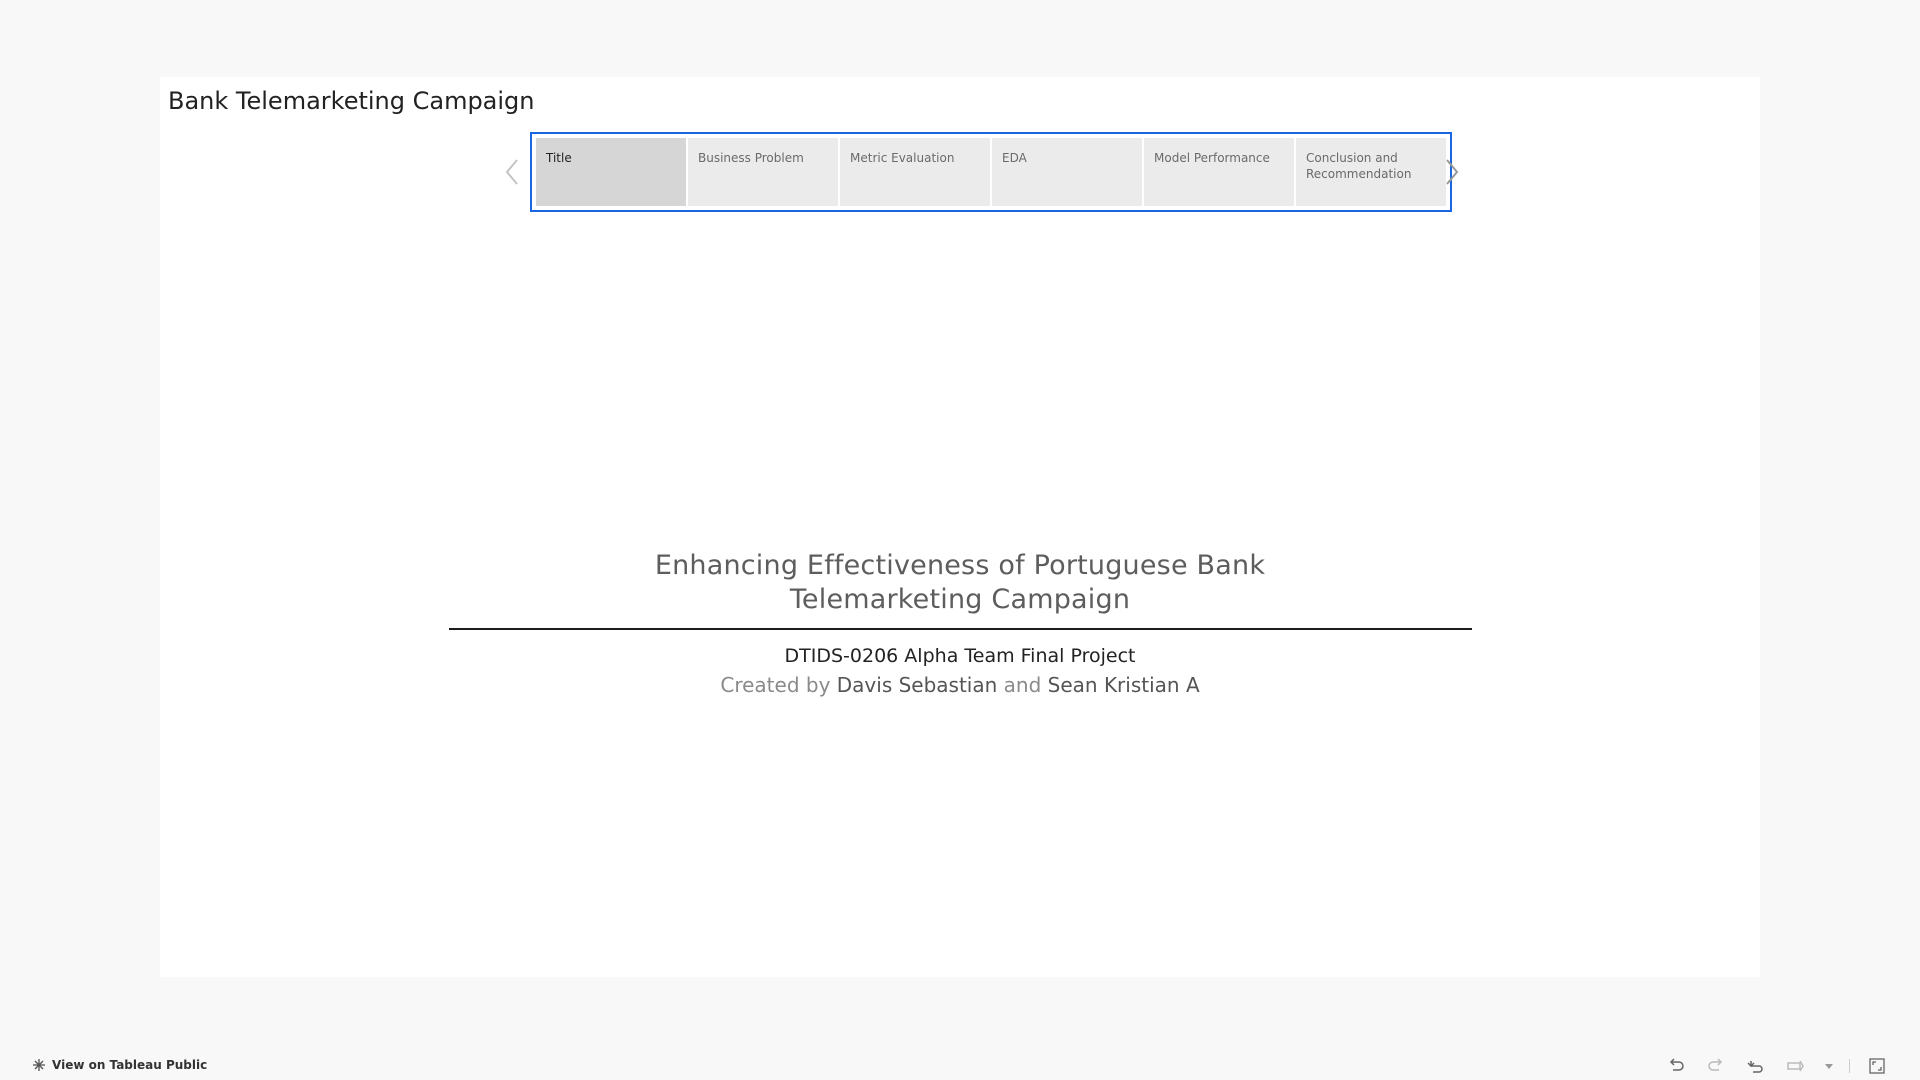 This screenshot has height=1080, width=1920. Describe the element at coordinates (39, 1065) in the screenshot. I see `tableau-logo-icon` at that location.